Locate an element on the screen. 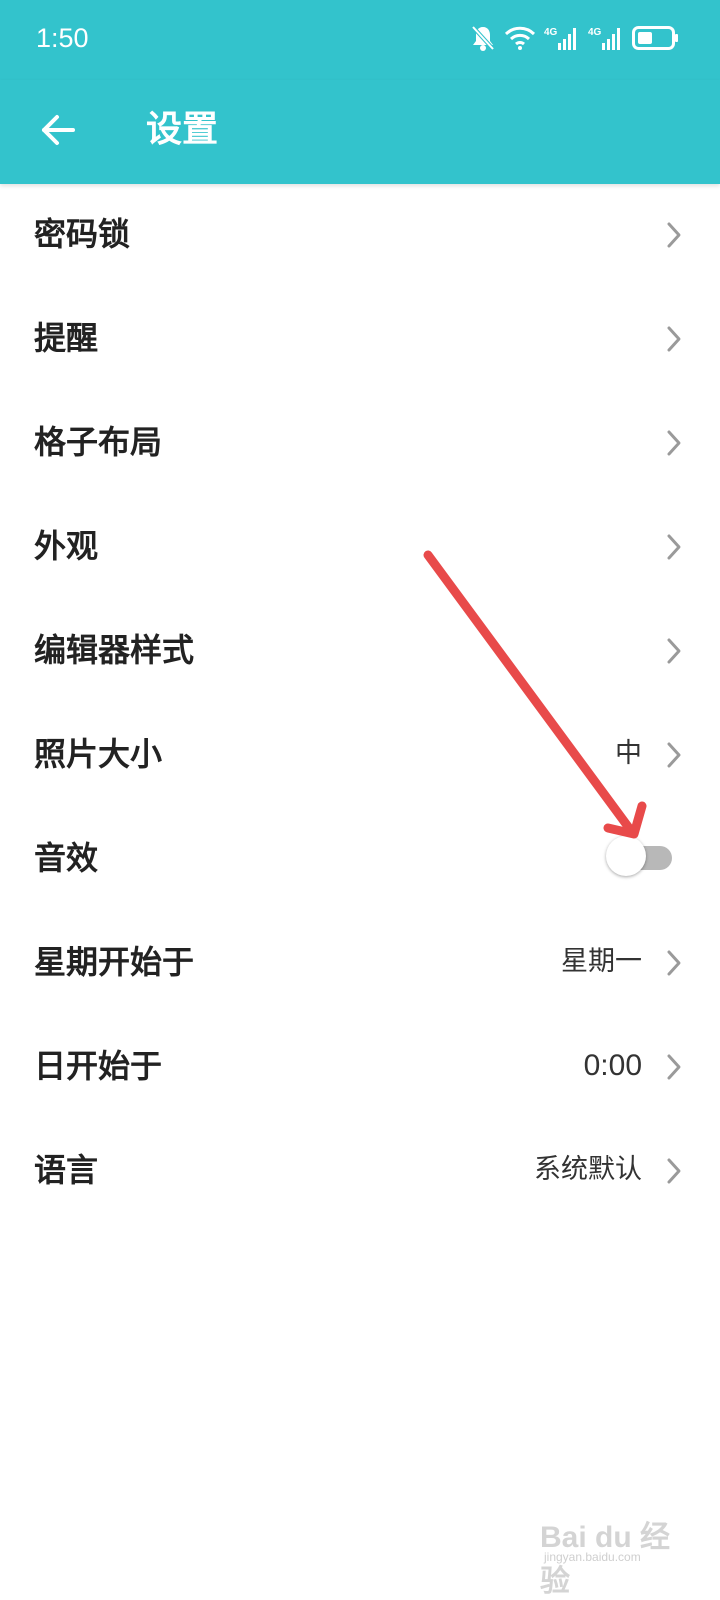  toggle-knob is located at coordinates (626, 856).